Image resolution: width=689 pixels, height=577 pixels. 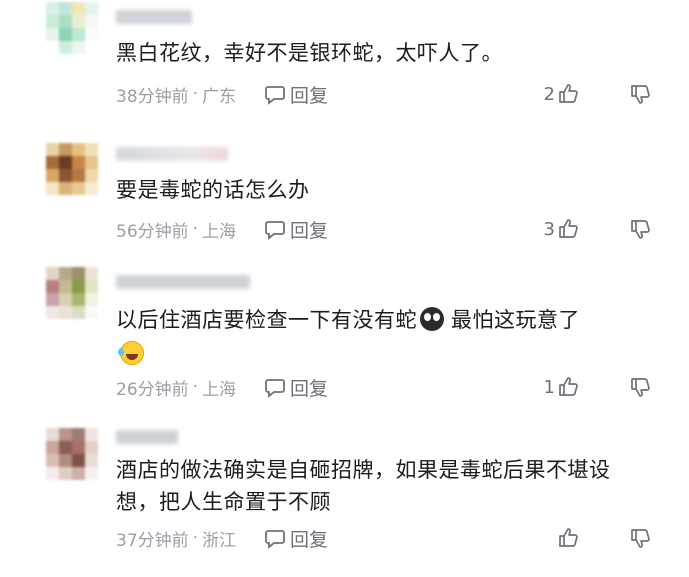 I want to click on comment-meta: 38分钟前 · 广东 回复, so click(x=222, y=94).